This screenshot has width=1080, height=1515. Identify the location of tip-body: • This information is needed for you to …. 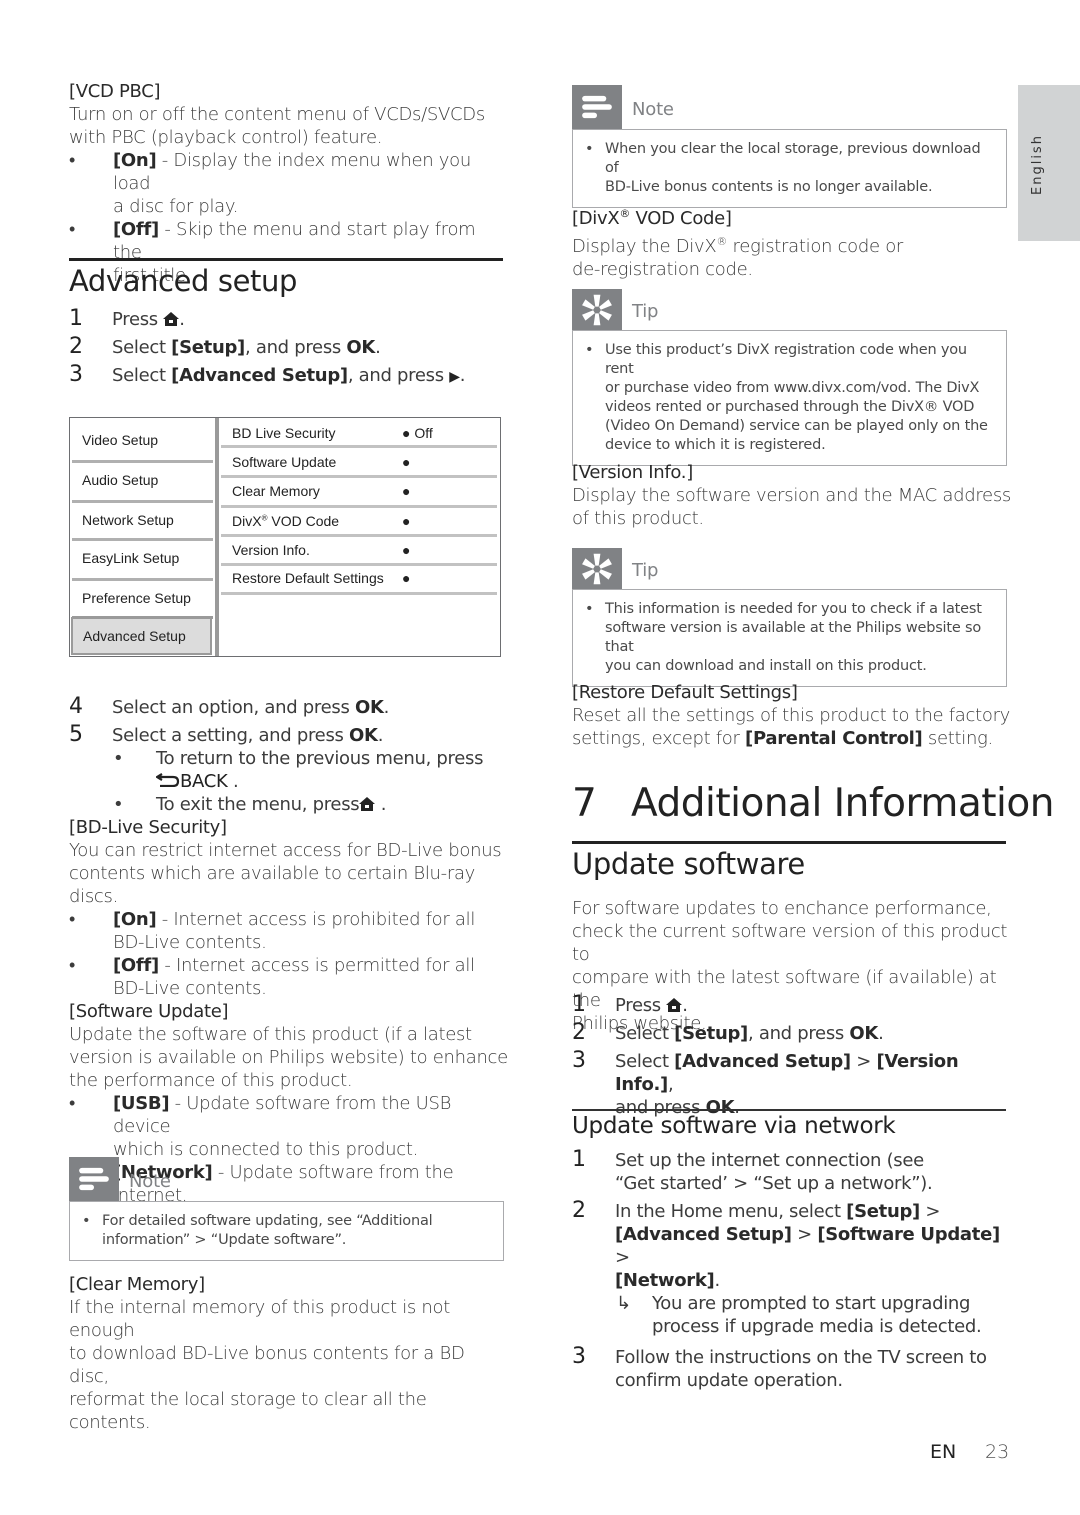
(789, 638).